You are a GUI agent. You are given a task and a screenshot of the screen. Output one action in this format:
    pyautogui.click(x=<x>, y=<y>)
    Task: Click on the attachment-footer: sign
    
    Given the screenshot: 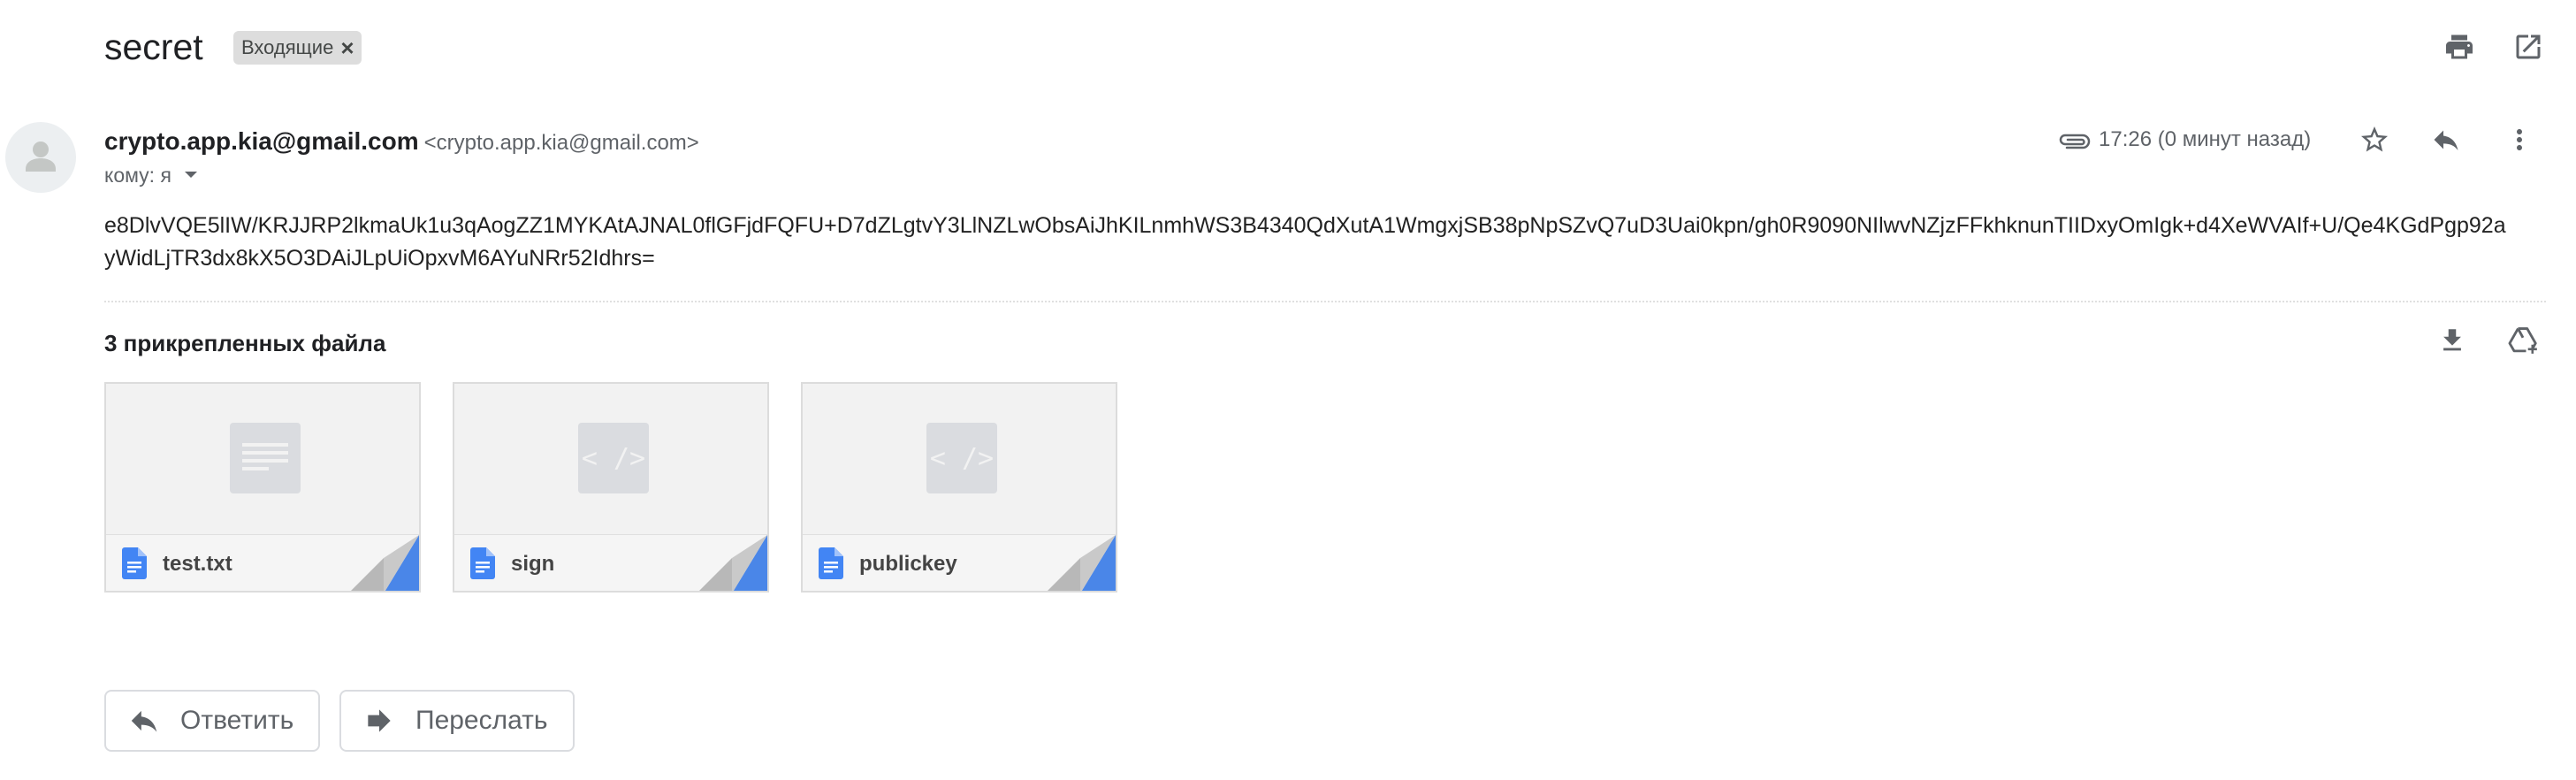 What is the action you would take?
    pyautogui.click(x=610, y=562)
    